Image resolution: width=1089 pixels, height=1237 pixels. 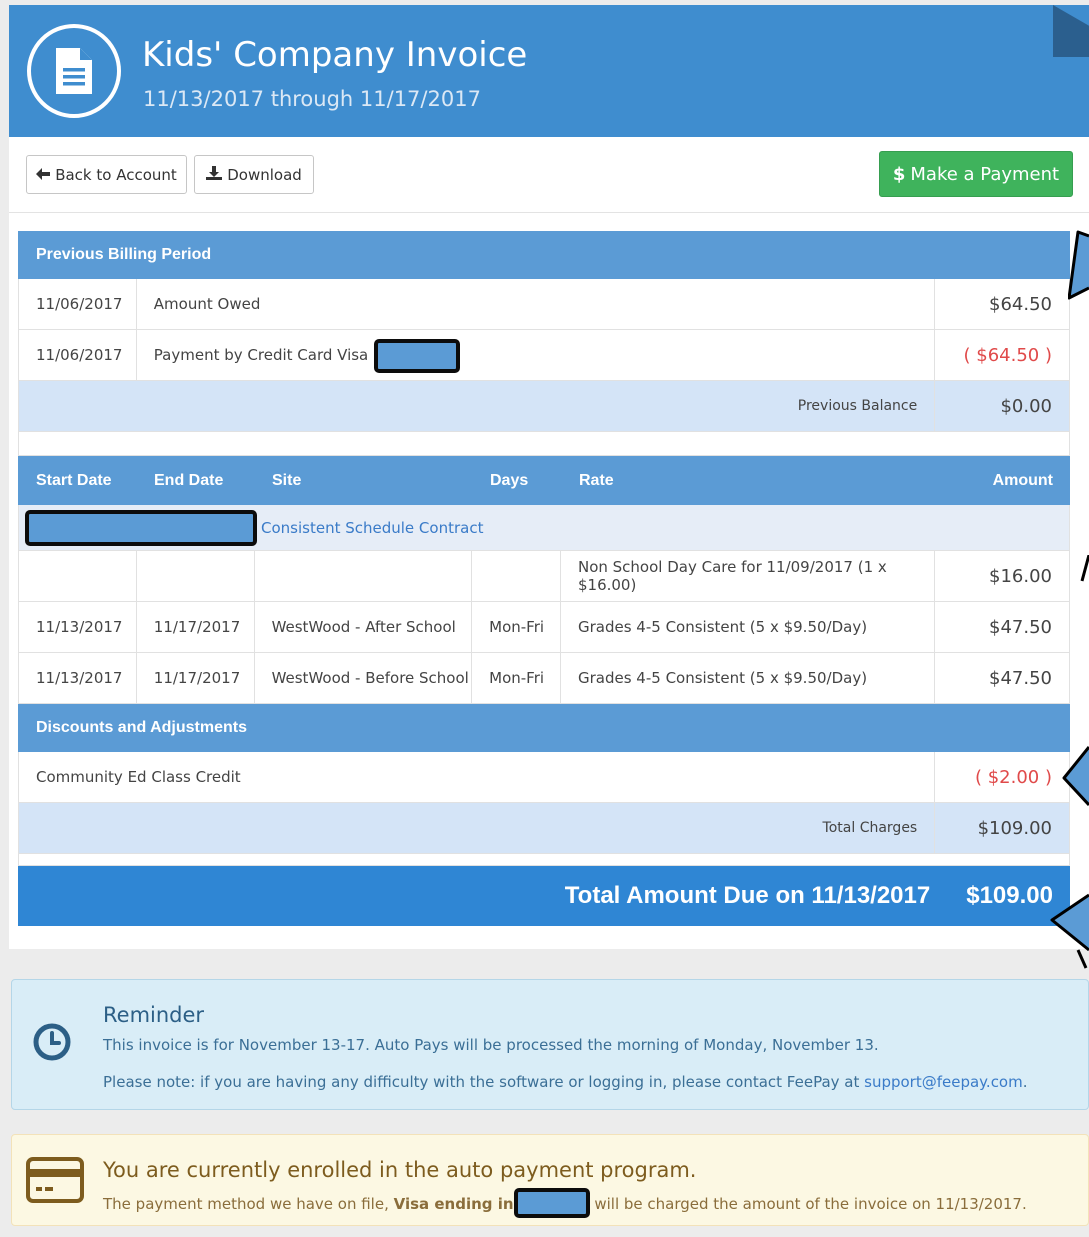 What do you see at coordinates (264, 174) in the screenshot?
I see `download-label: Download` at bounding box center [264, 174].